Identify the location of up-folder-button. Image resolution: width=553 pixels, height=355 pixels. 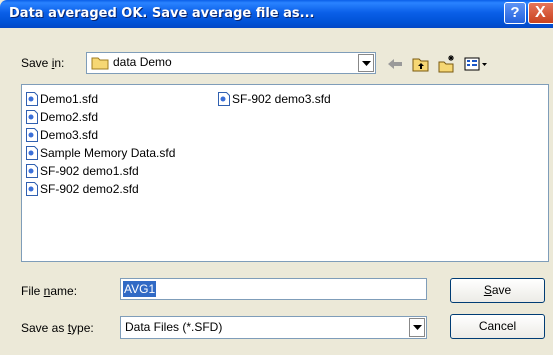
(421, 64).